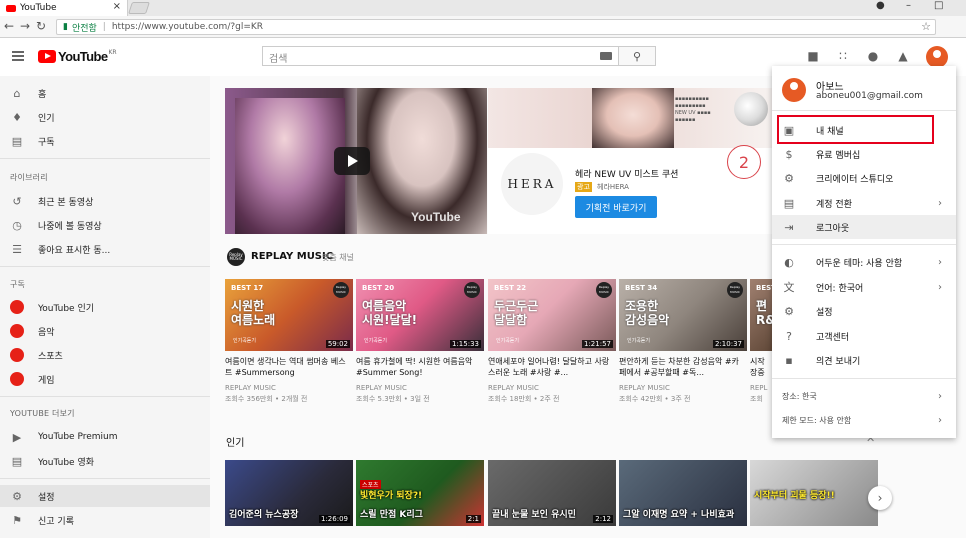  What do you see at coordinates (419, 367) in the screenshot?
I see `video-title: 여름 휴가철에 딱! 시원한 여름음악 #Summer Song!` at bounding box center [419, 367].